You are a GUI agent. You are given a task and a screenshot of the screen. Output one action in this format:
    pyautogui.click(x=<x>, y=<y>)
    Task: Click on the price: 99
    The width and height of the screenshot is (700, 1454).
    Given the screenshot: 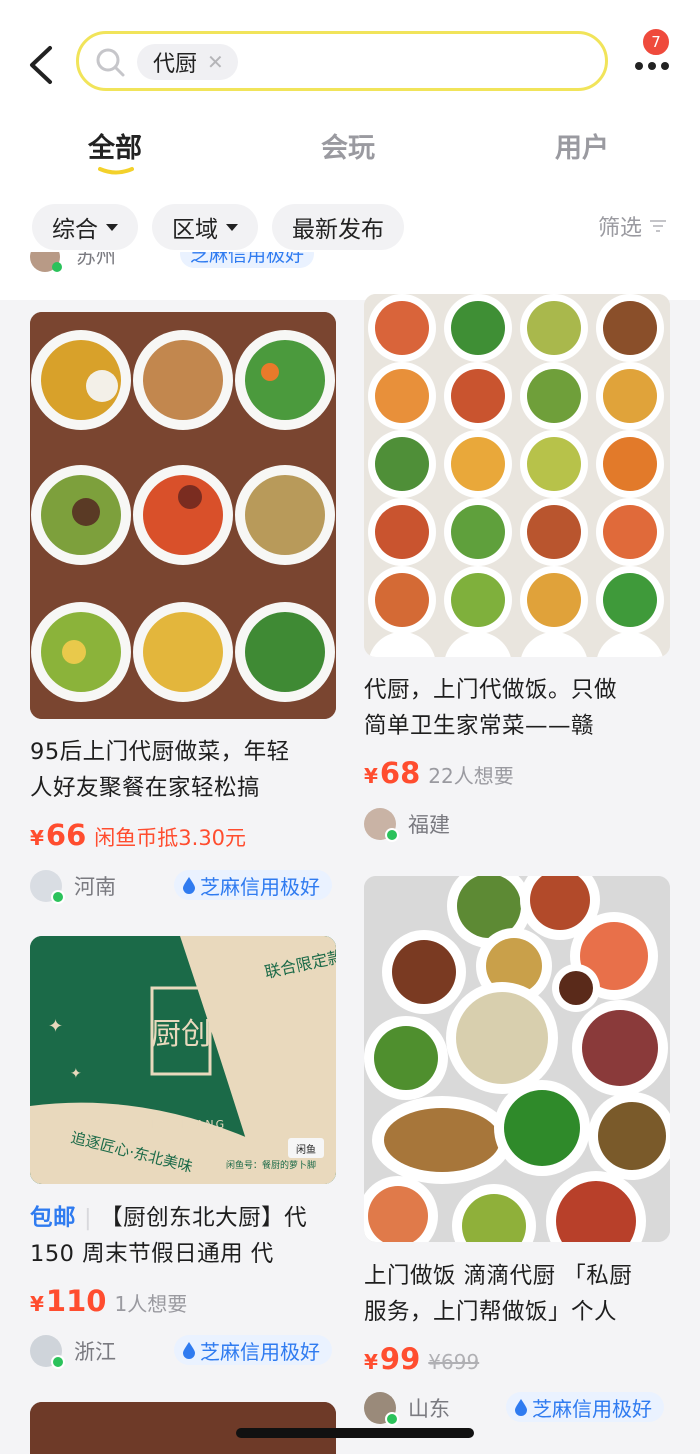 What is the action you would take?
    pyautogui.click(x=400, y=1359)
    